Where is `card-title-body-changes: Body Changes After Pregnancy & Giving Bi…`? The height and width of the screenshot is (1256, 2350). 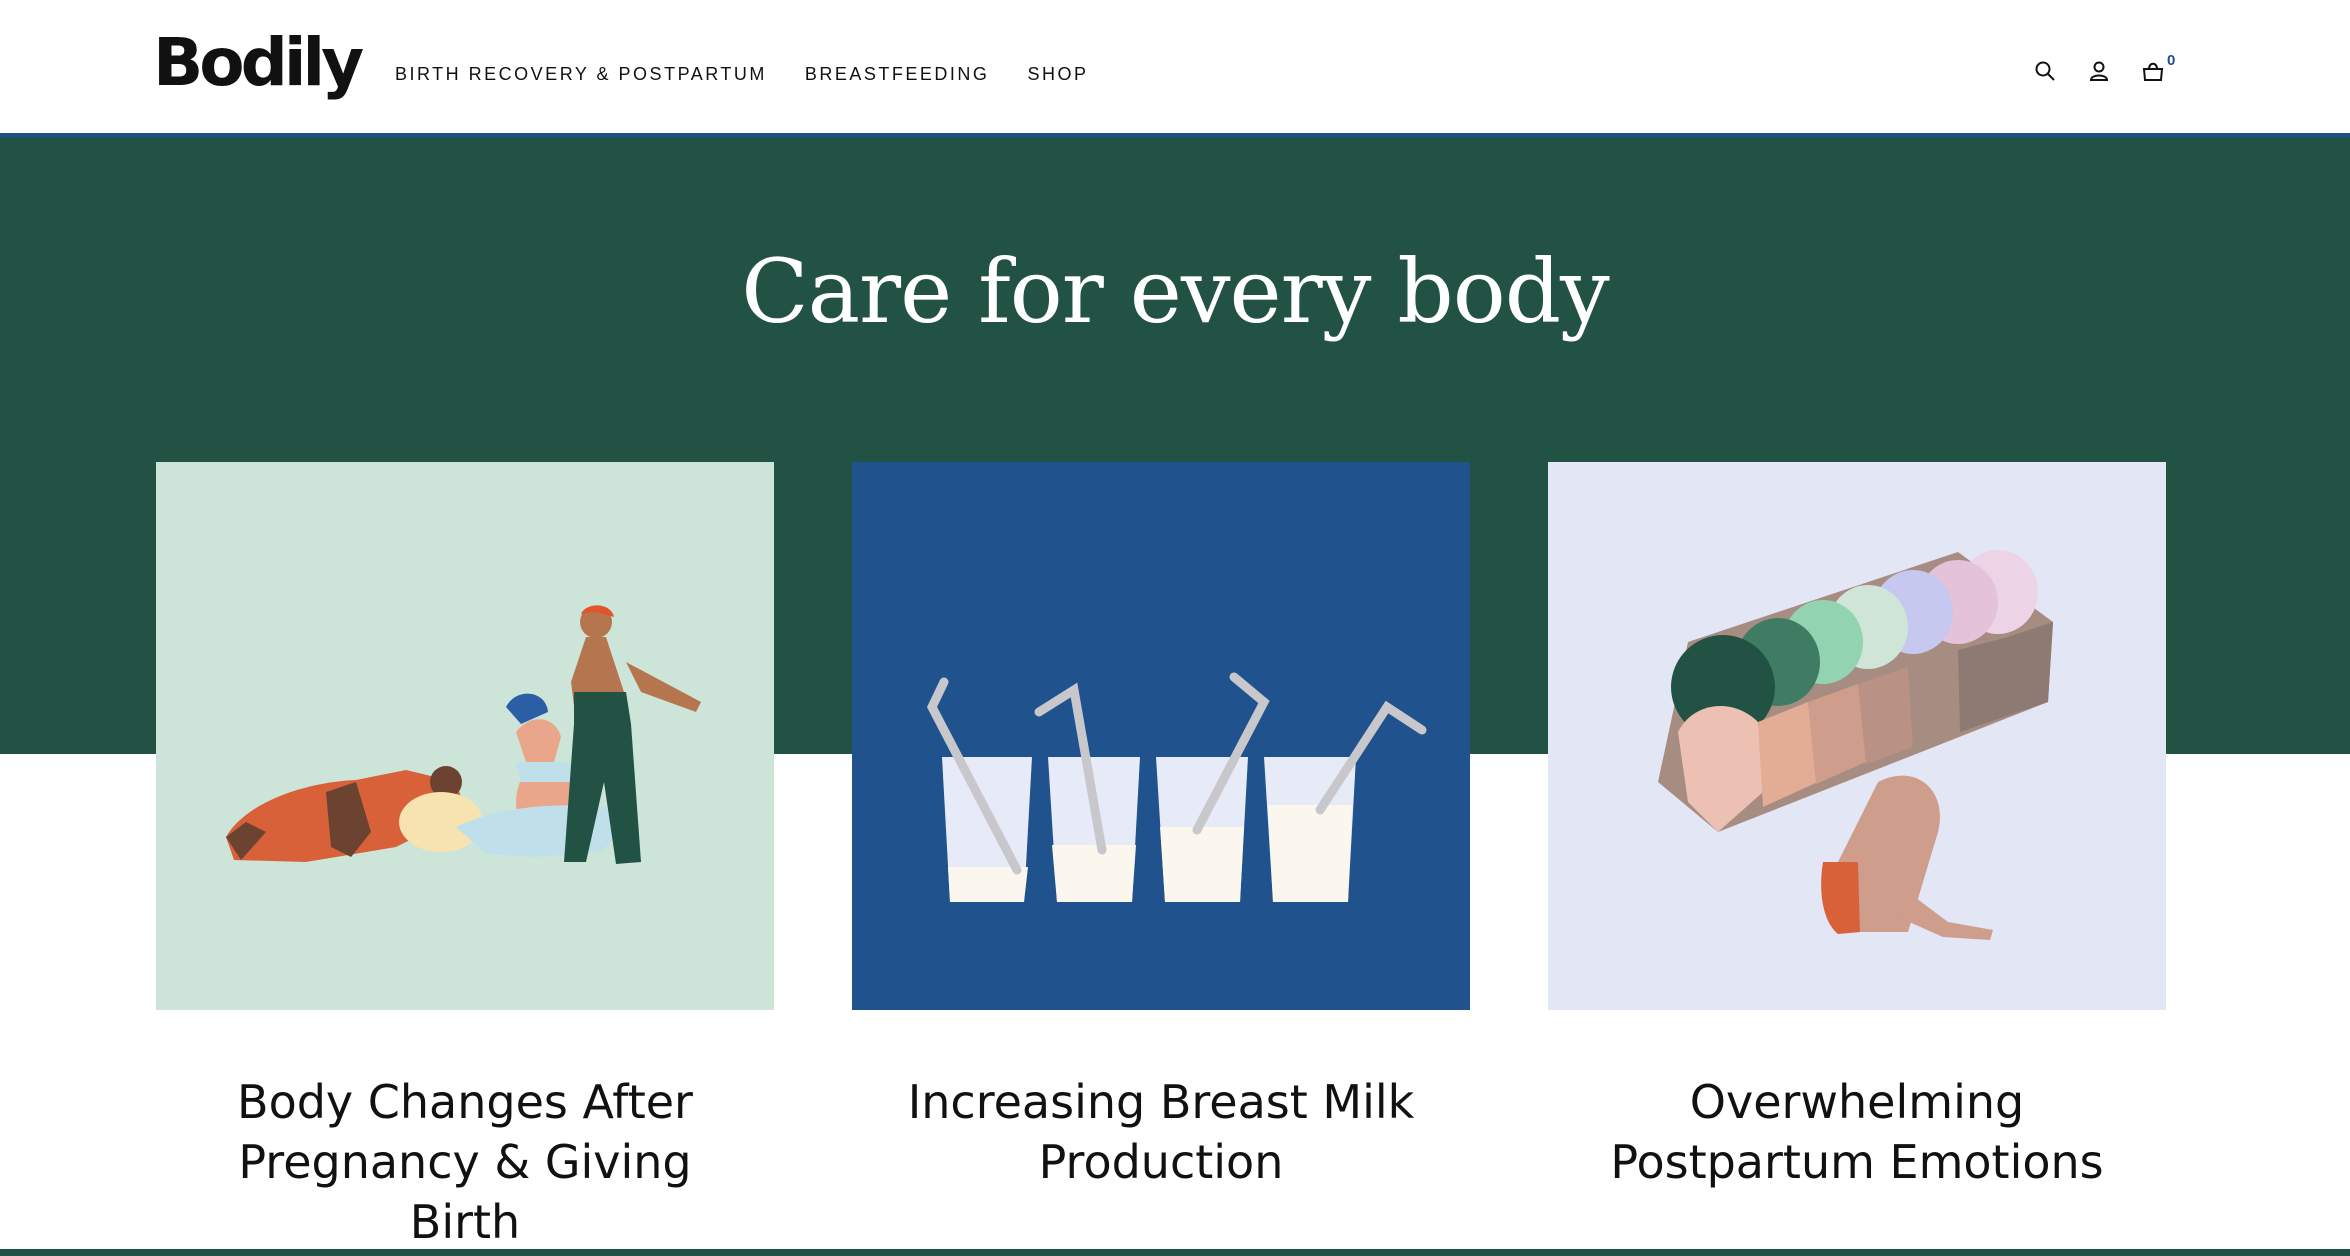 card-title-body-changes: Body Changes After Pregnancy & Giving Bi… is located at coordinates (465, 1162).